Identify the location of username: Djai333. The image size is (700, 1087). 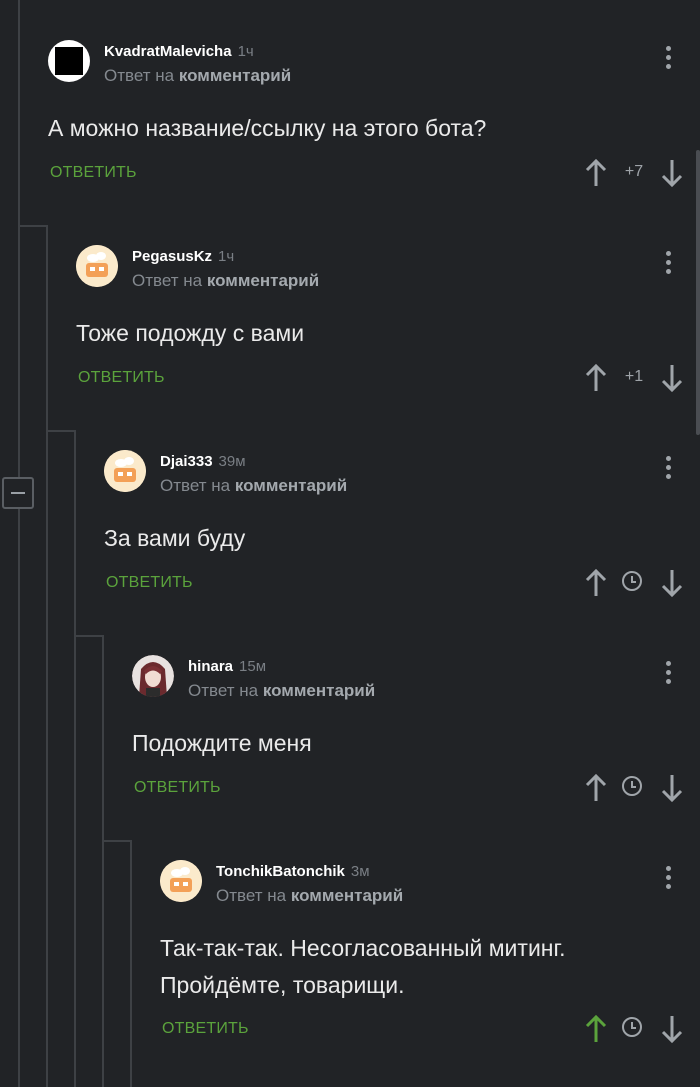
(186, 461).